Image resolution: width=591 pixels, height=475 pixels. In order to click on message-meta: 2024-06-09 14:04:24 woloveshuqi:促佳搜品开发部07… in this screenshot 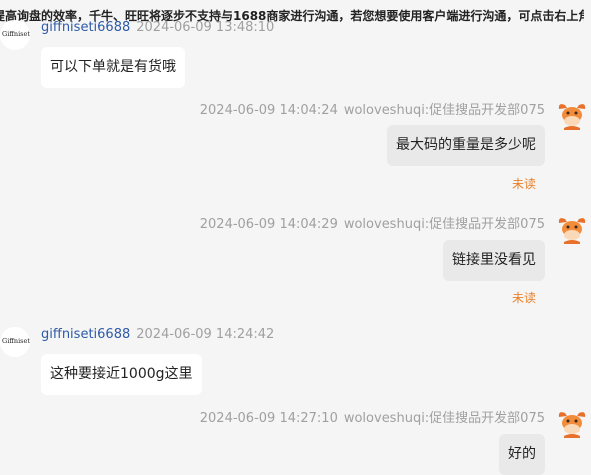, I will do `click(372, 108)`.